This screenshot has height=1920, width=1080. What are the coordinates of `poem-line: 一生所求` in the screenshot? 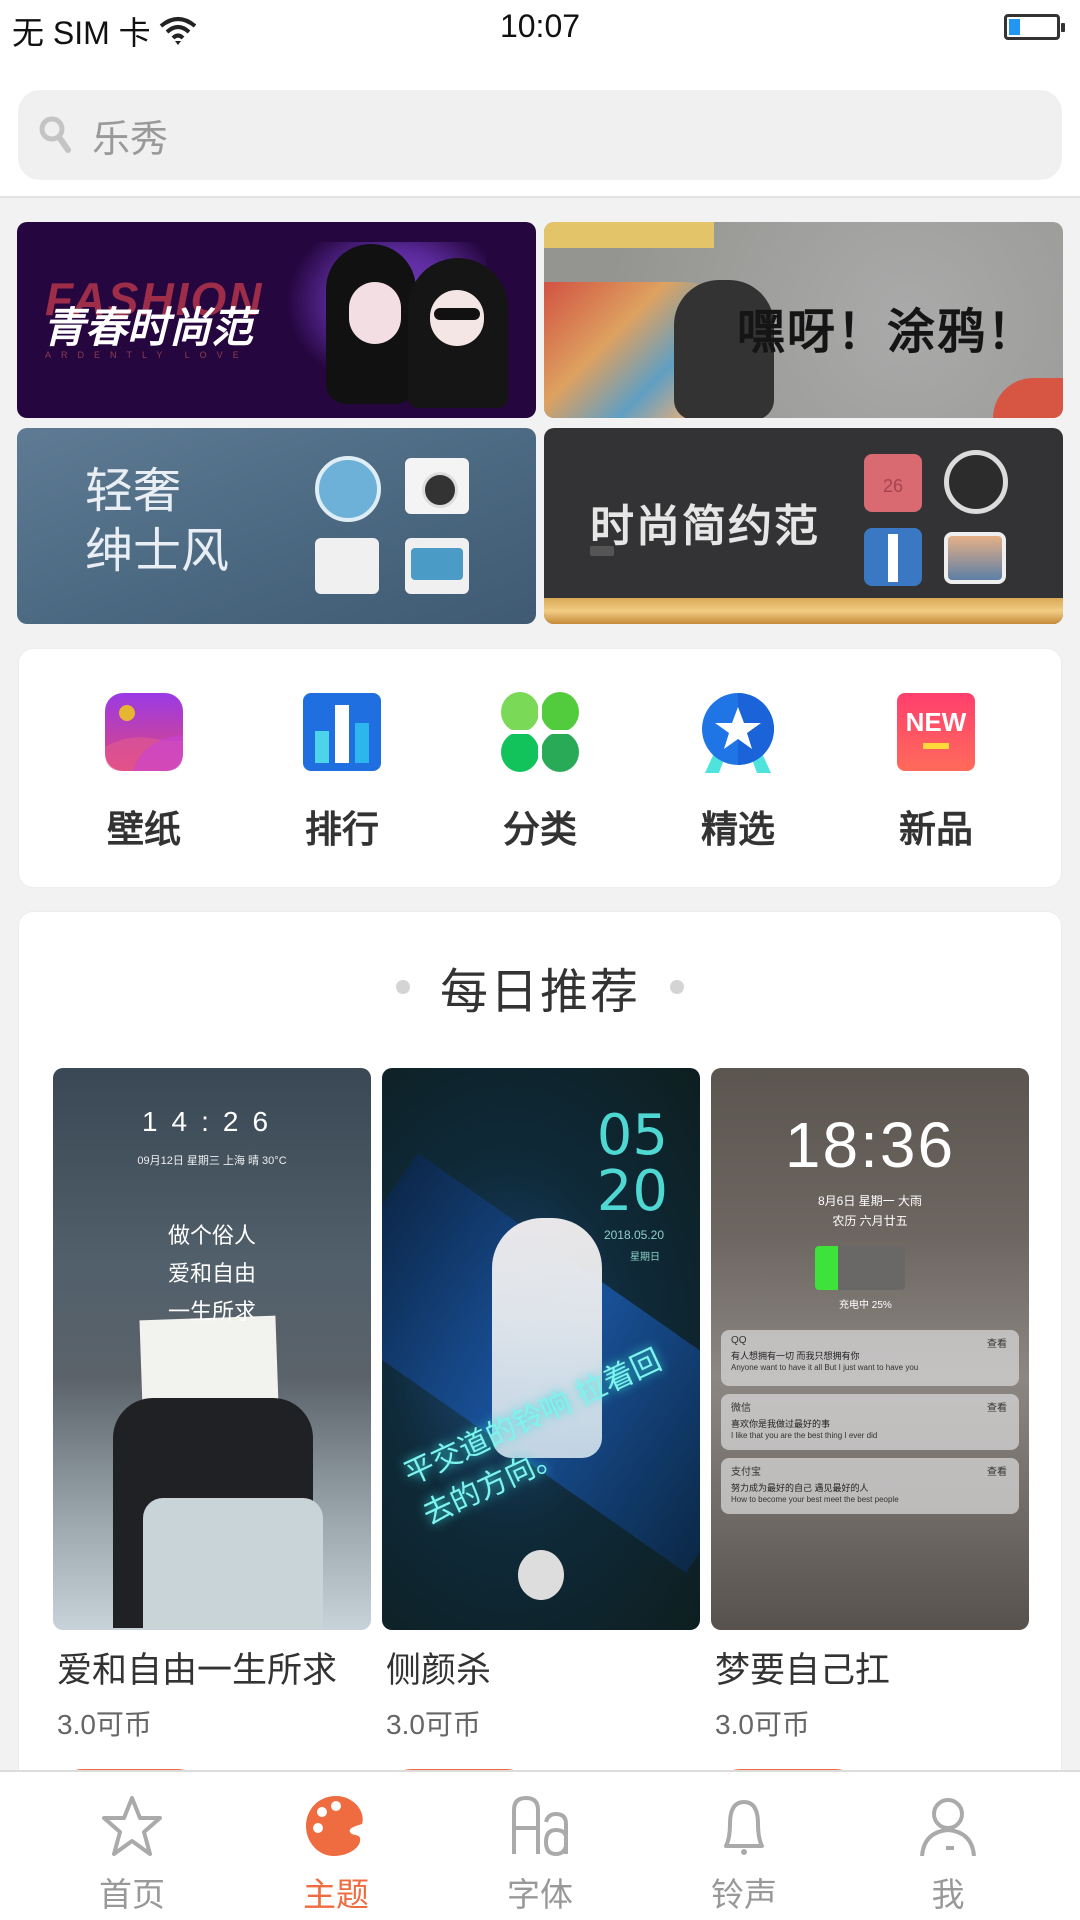 It's located at (211, 1312).